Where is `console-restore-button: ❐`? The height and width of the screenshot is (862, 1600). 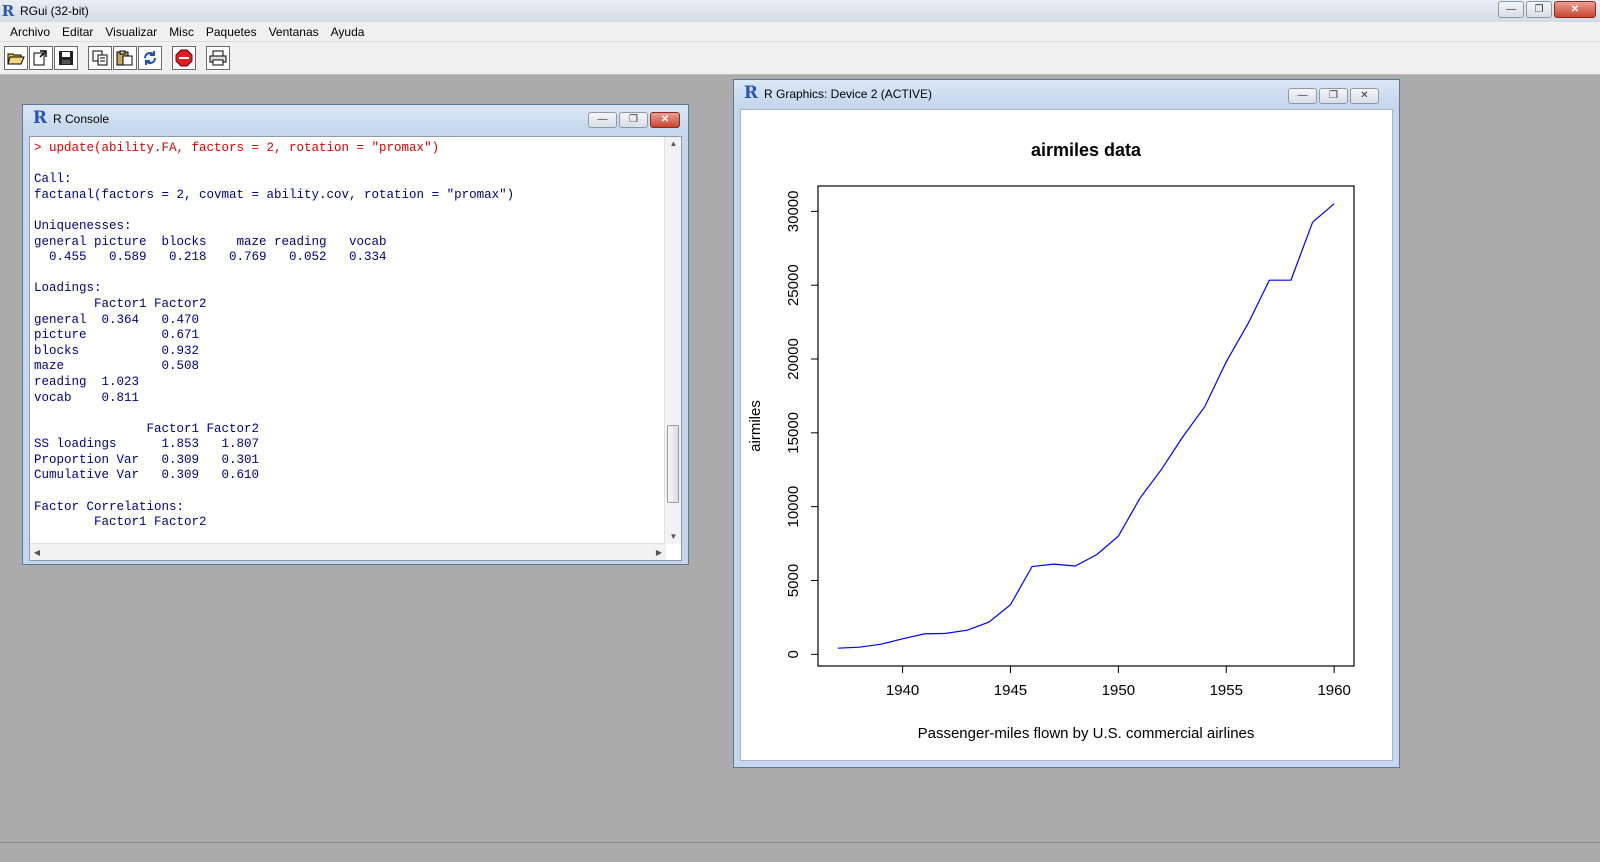 console-restore-button: ❐ is located at coordinates (633, 120).